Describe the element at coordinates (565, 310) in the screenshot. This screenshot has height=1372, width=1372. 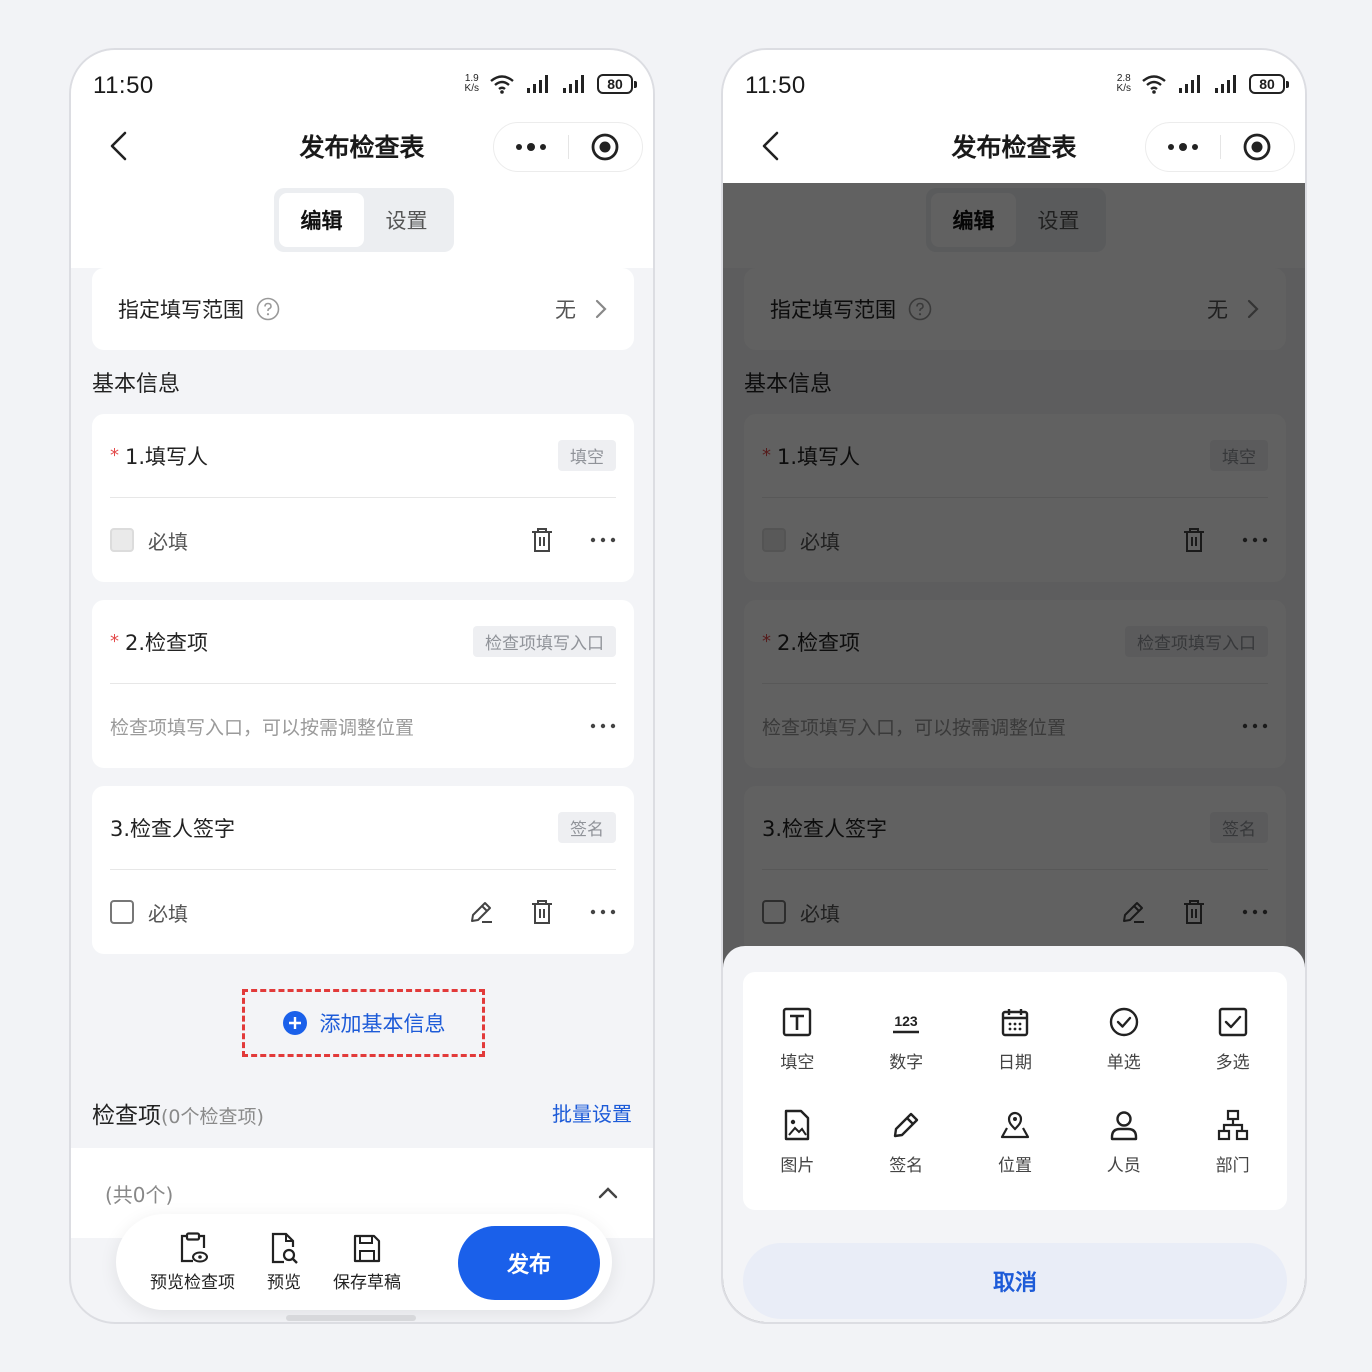
I see `fill-range-value: 无` at that location.